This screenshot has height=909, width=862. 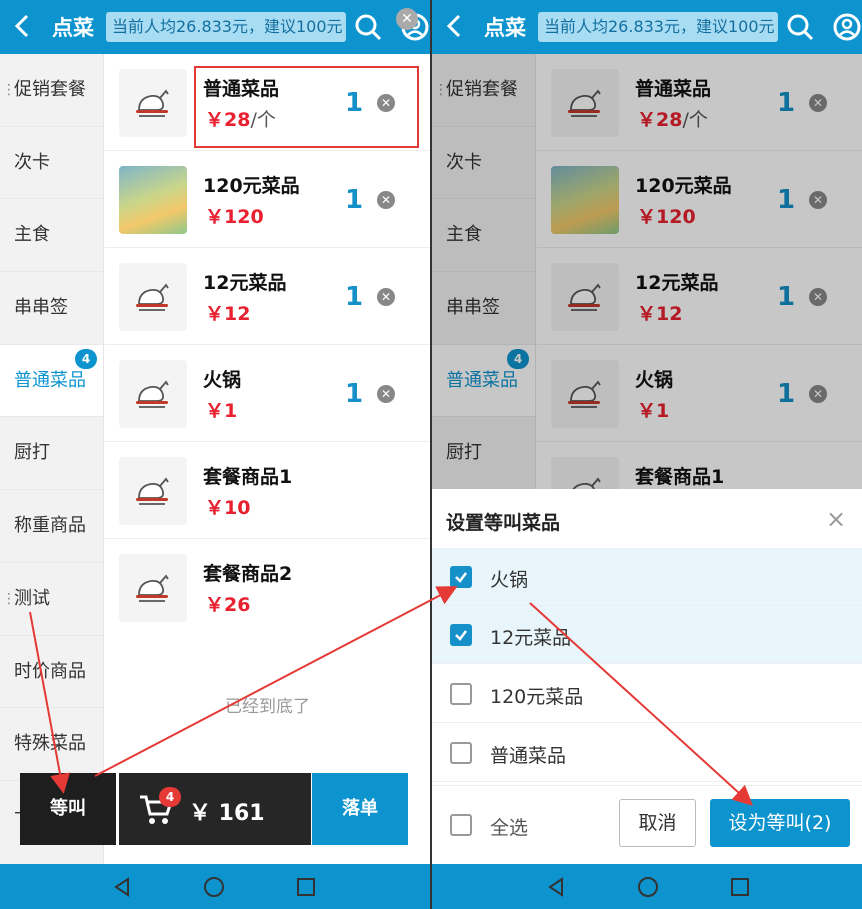 I want to click on dish-price: ￥120, so click(x=234, y=215).